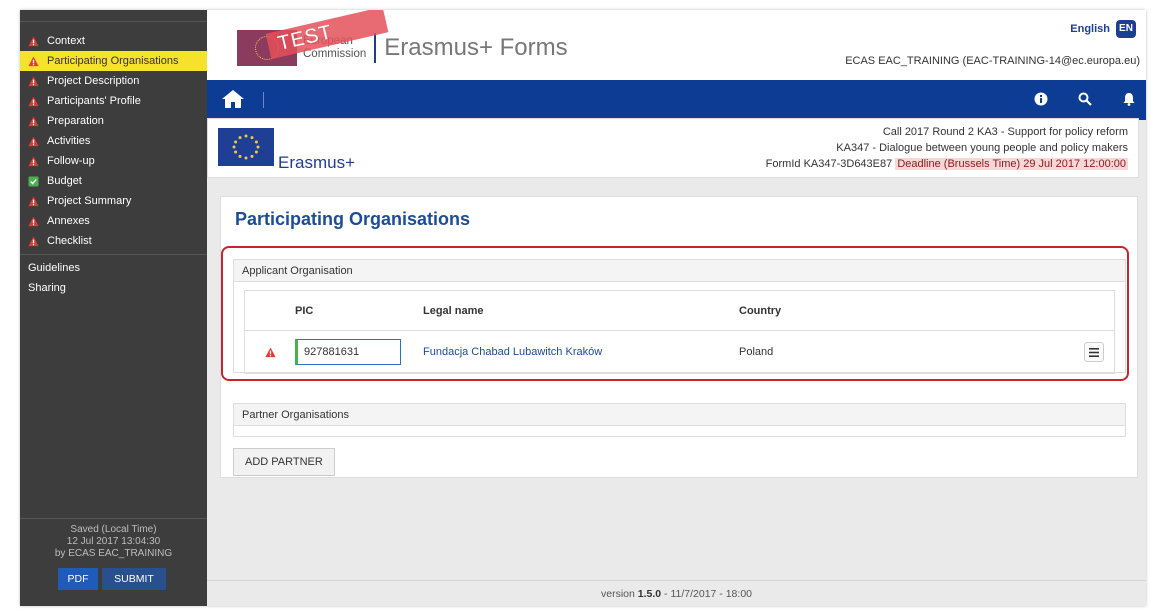 This screenshot has width=1161, height=610. Describe the element at coordinates (113, 141) in the screenshot. I see `sidebar-item-activities: Activities` at that location.